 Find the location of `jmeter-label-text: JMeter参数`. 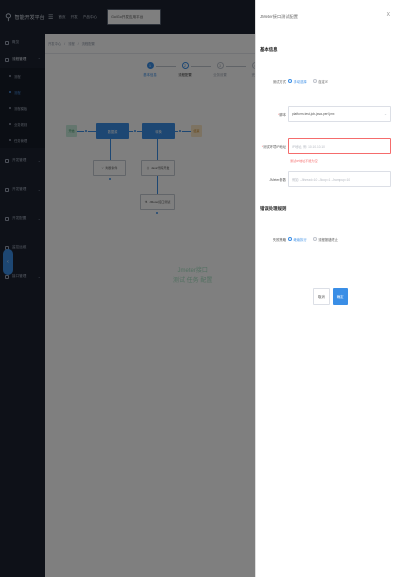

jmeter-label-text: JMeter参数 is located at coordinates (277, 179).